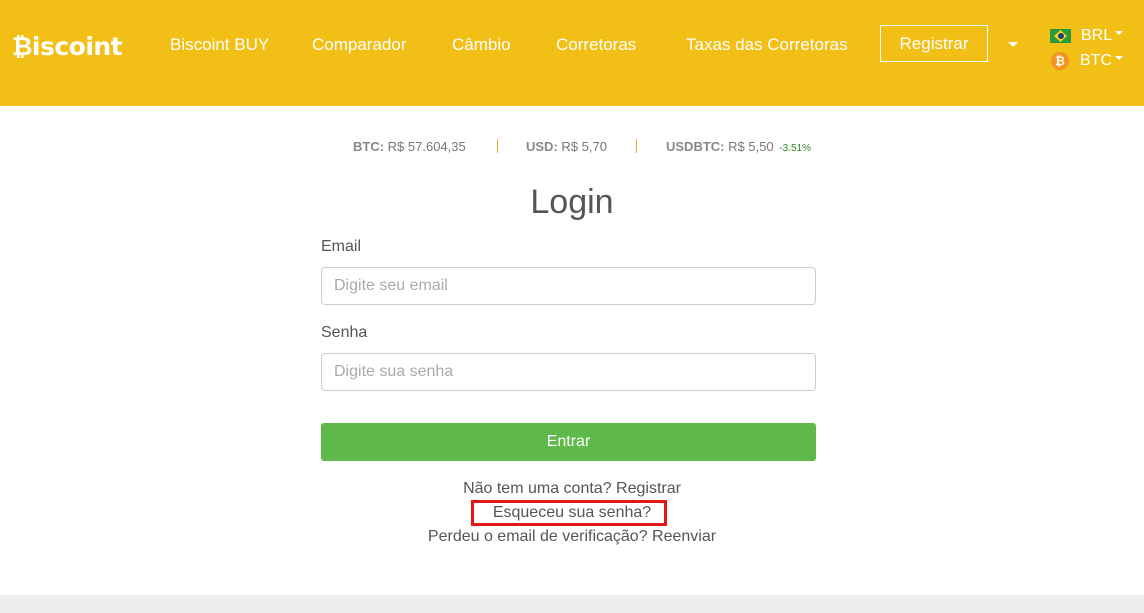  I want to click on nav-biscoint-buy: Biscoint BUY, so click(219, 45).